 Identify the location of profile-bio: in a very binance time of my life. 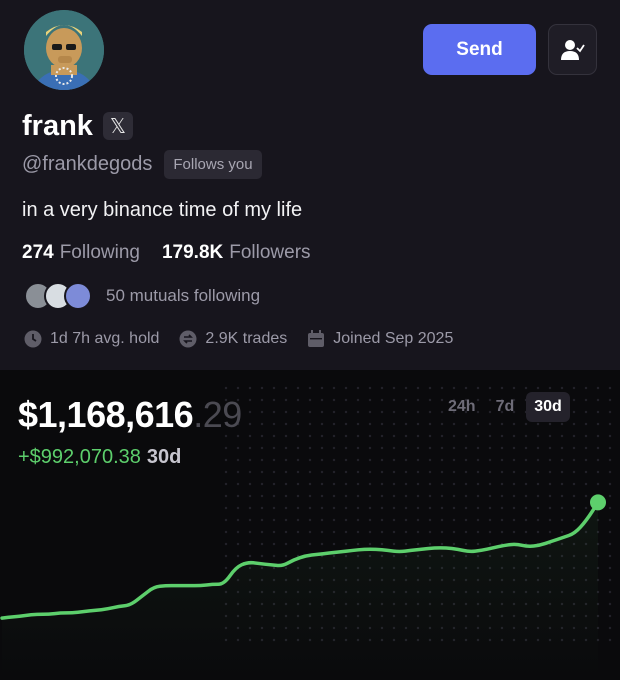
(162, 210).